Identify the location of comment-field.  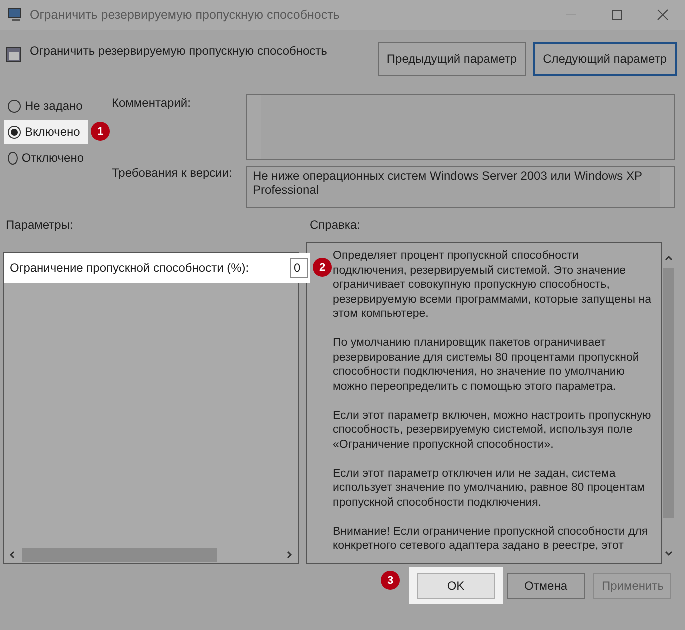
(460, 127).